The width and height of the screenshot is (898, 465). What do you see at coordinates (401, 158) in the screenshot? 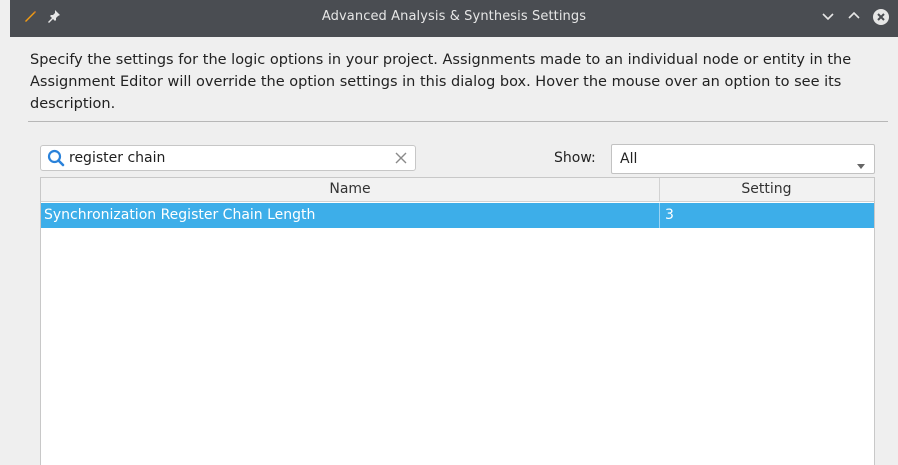
I see `clear-icon` at bounding box center [401, 158].